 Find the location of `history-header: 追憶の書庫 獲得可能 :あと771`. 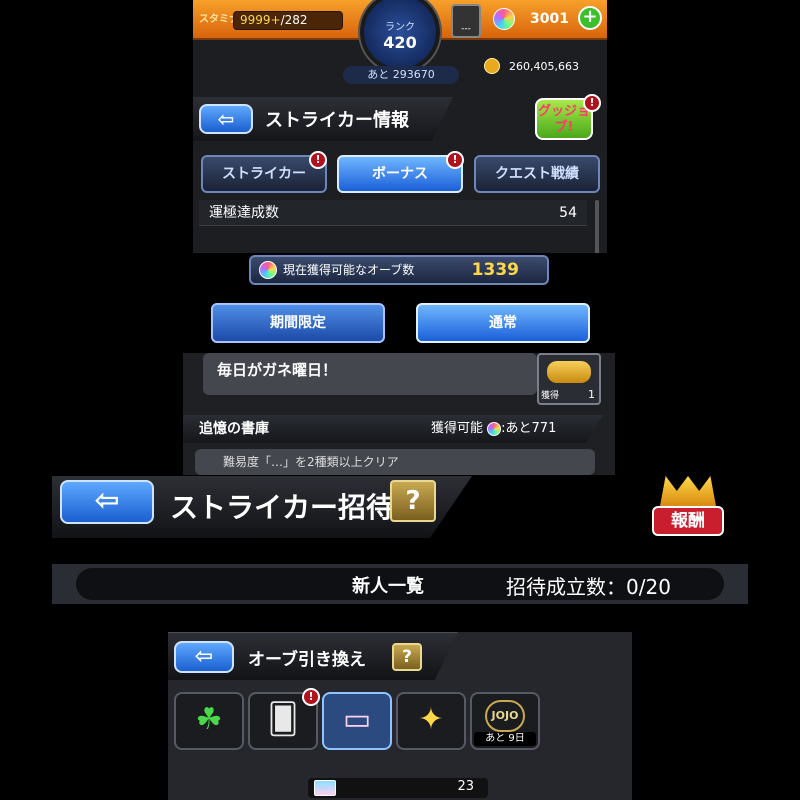

history-header: 追憶の書庫 獲得可能 :あと771 is located at coordinates (393, 429).